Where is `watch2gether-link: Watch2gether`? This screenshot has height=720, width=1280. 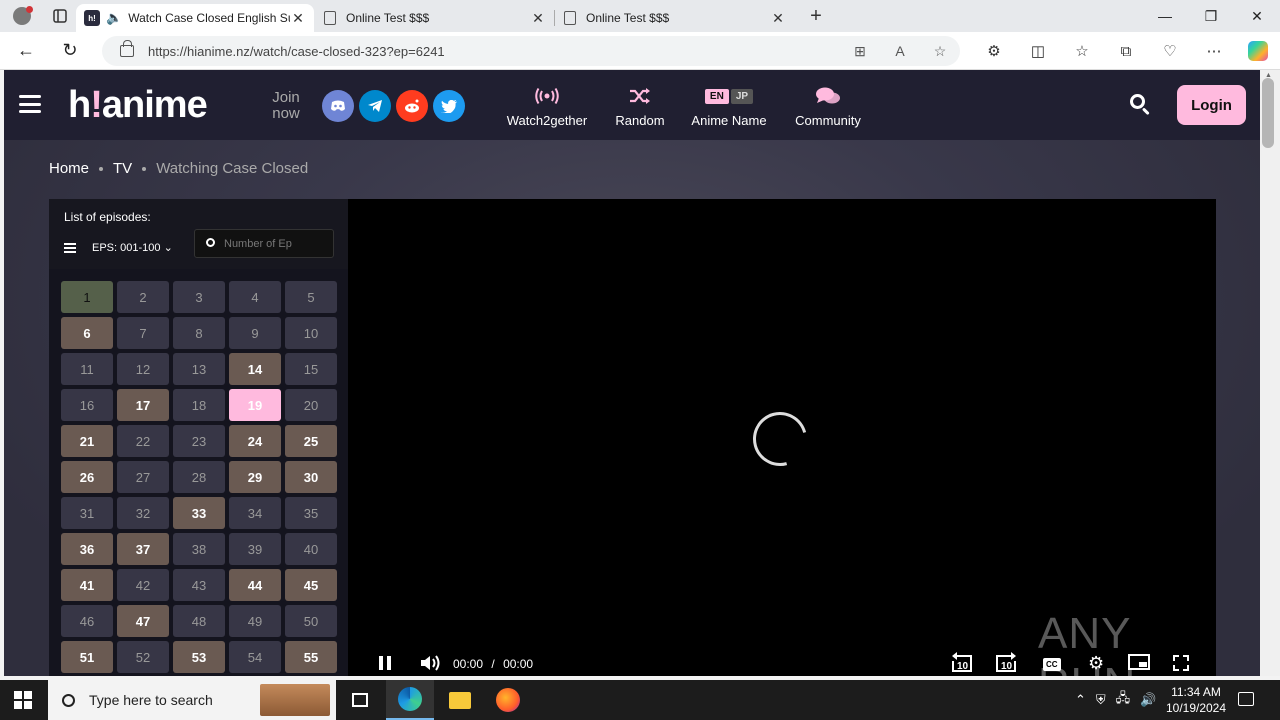
watch2gether-link: Watch2gether is located at coordinates (547, 106).